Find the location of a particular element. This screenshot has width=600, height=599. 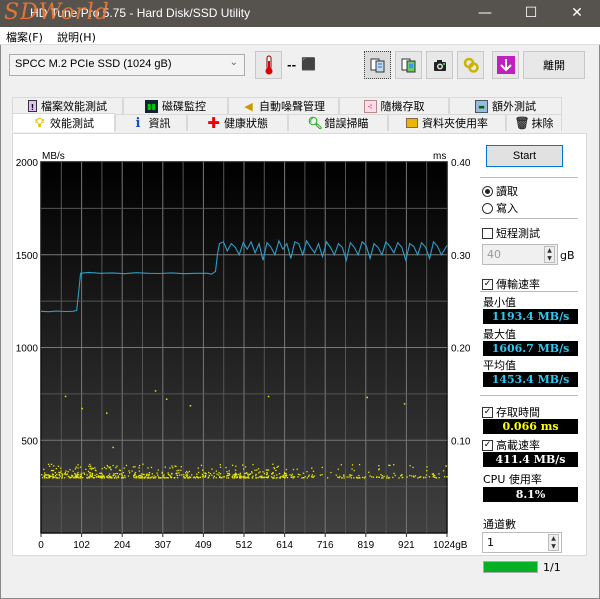

tab-label: 隨機存取 is located at coordinates (402, 106).